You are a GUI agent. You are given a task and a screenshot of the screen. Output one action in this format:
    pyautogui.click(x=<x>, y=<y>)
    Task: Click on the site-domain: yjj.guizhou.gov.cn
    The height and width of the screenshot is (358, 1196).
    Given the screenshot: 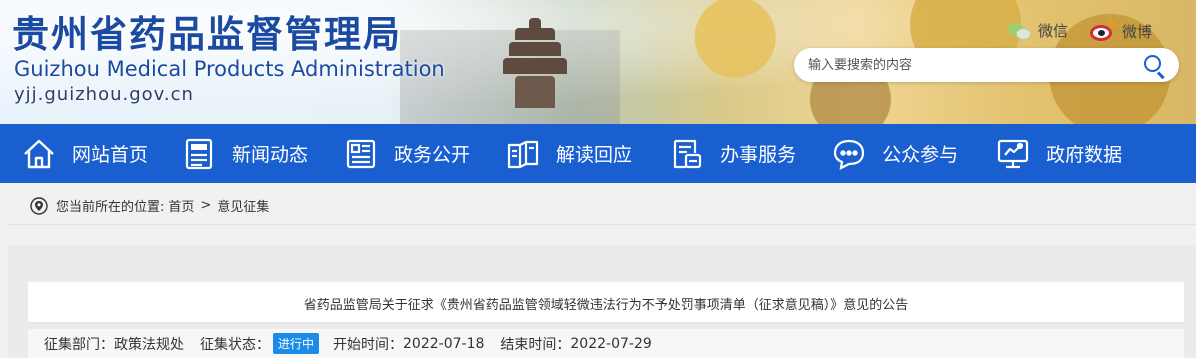 What is the action you would take?
    pyautogui.click(x=104, y=94)
    